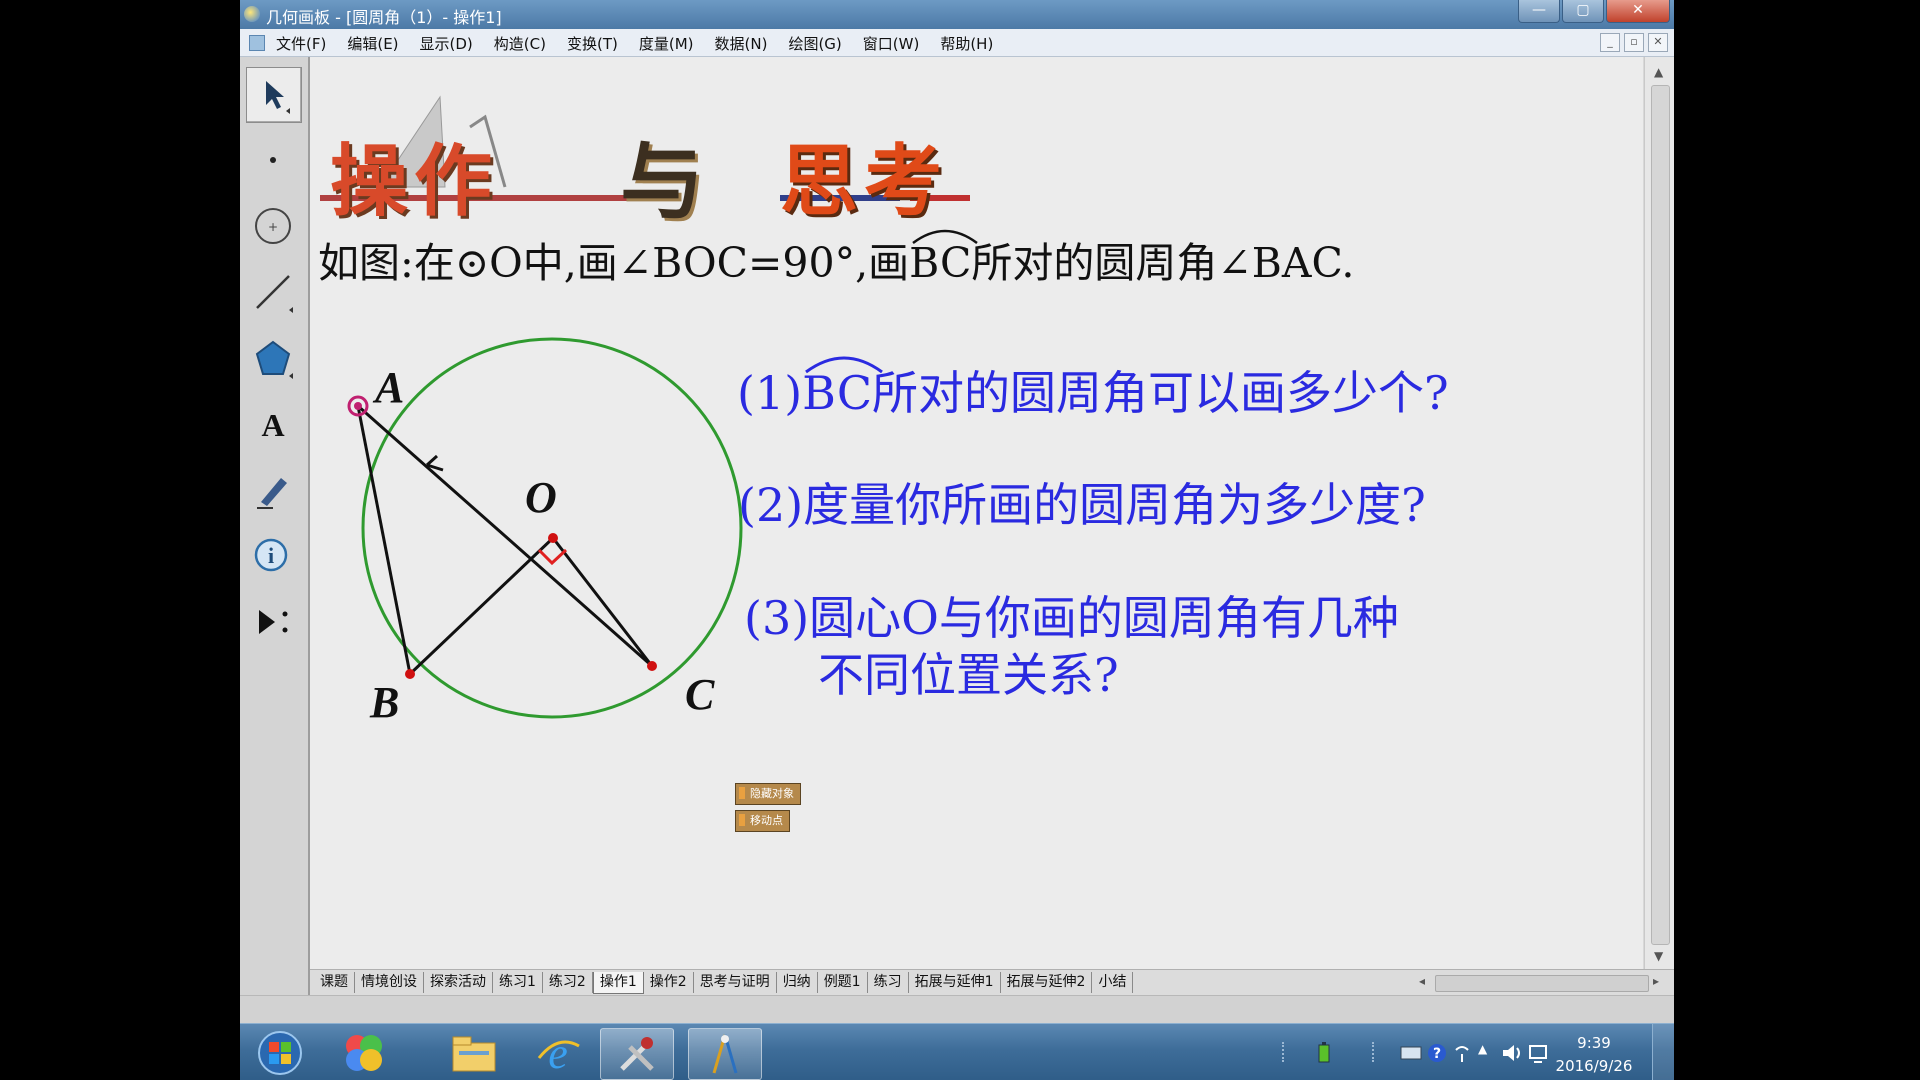 The height and width of the screenshot is (1080, 1920). I want to click on vertical-scrollbar: ▲ ▼, so click(1659, 513).